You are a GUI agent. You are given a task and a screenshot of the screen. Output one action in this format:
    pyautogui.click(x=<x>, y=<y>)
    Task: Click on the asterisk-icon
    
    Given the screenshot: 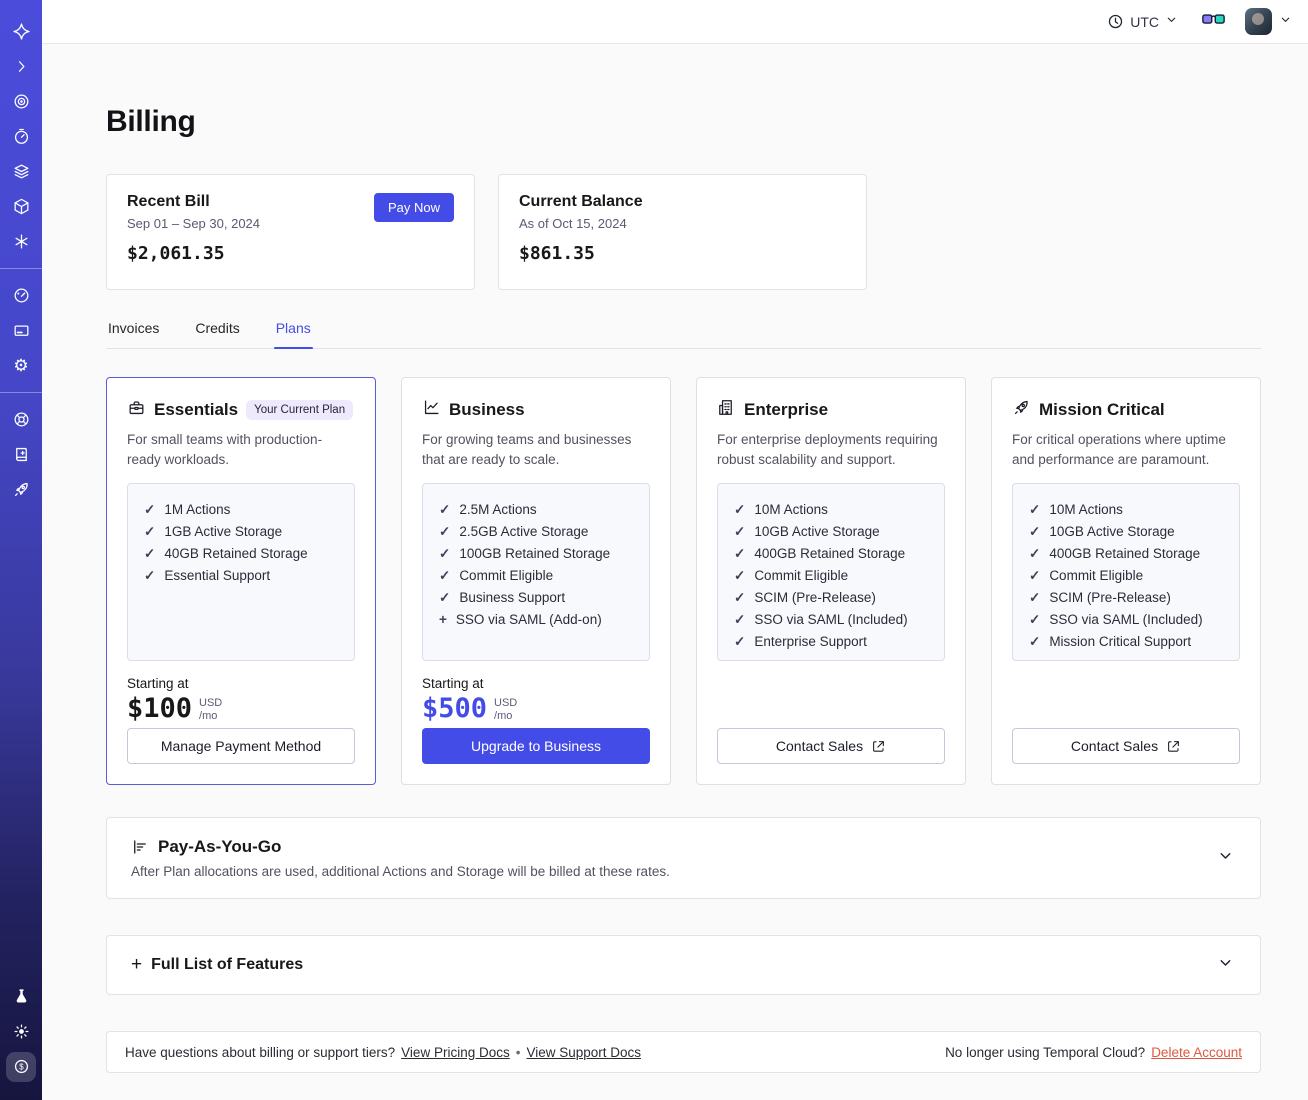 What is the action you would take?
    pyautogui.click(x=21, y=242)
    